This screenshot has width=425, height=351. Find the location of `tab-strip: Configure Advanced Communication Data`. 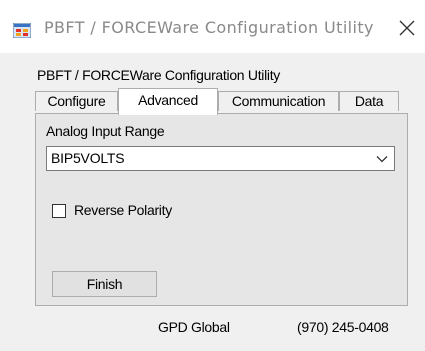

tab-strip: Configure Advanced Communication Data is located at coordinates (219, 101).